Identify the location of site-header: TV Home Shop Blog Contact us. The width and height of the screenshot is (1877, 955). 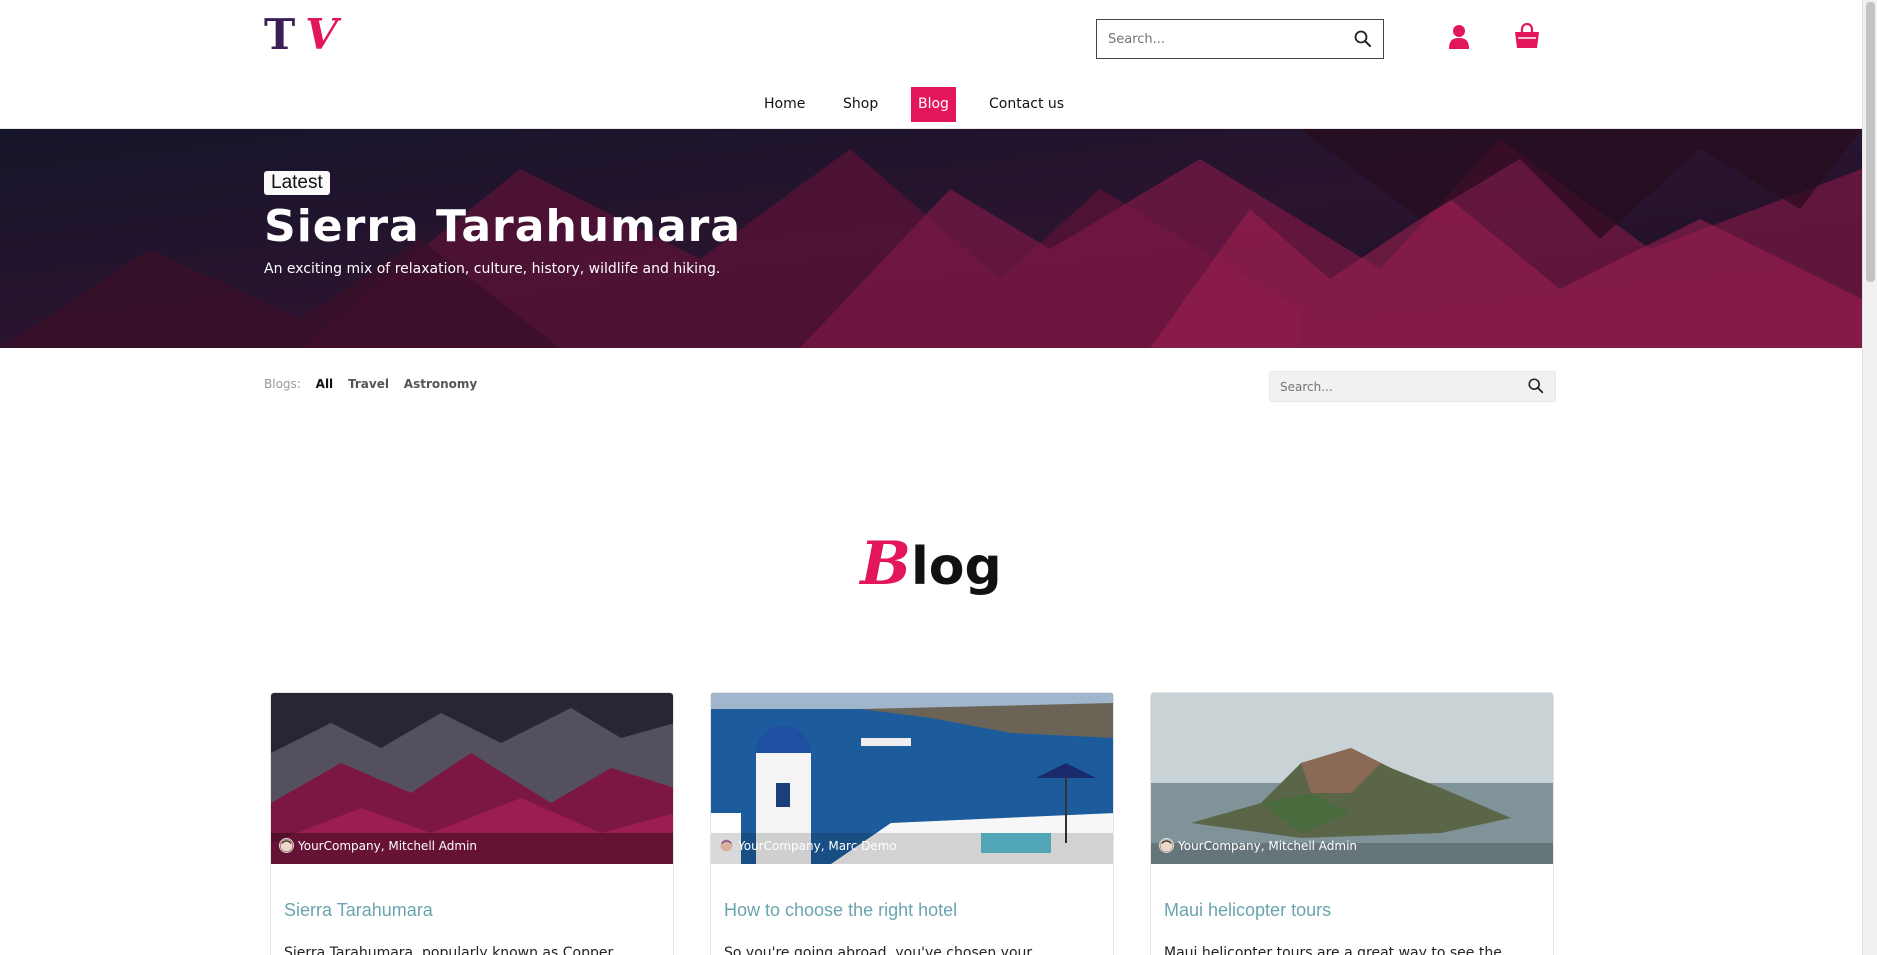
(931, 64).